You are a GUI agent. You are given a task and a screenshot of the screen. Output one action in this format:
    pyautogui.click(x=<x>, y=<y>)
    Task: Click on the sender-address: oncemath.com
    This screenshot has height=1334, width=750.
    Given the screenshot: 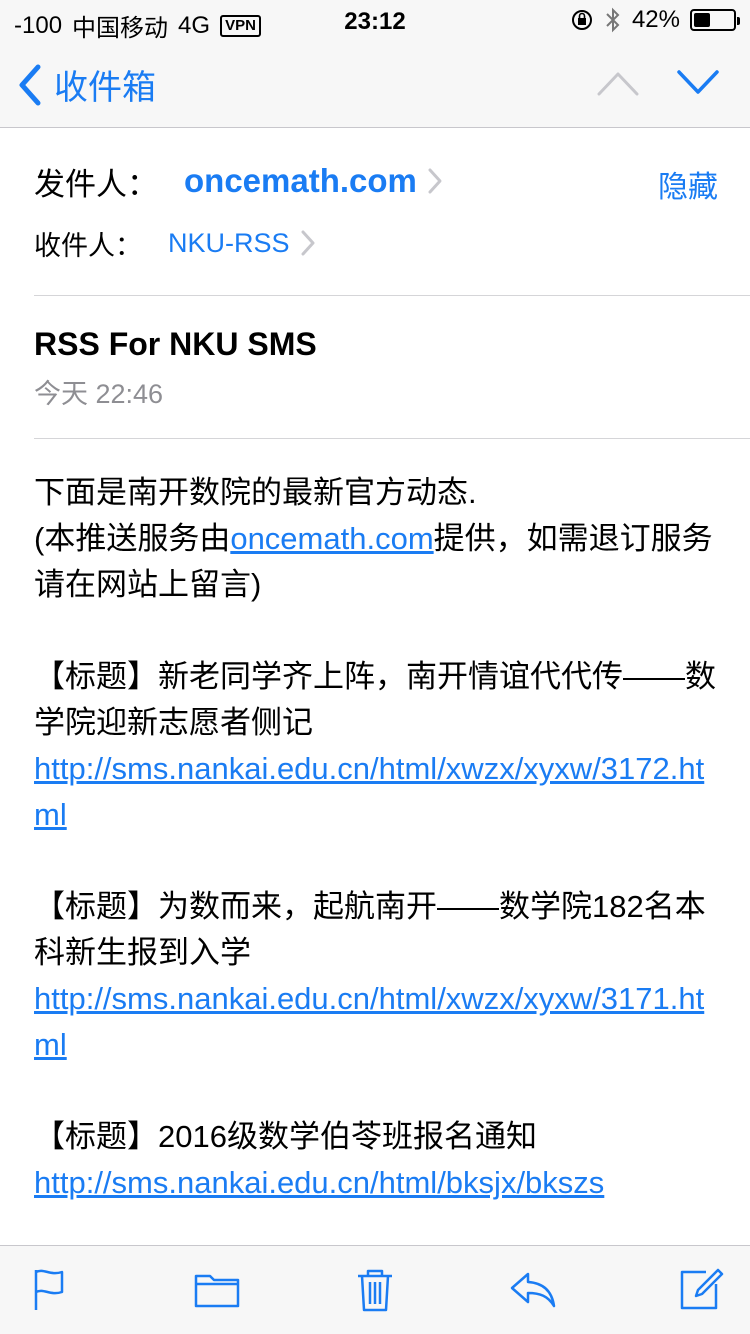 What is the action you would take?
    pyautogui.click(x=300, y=181)
    